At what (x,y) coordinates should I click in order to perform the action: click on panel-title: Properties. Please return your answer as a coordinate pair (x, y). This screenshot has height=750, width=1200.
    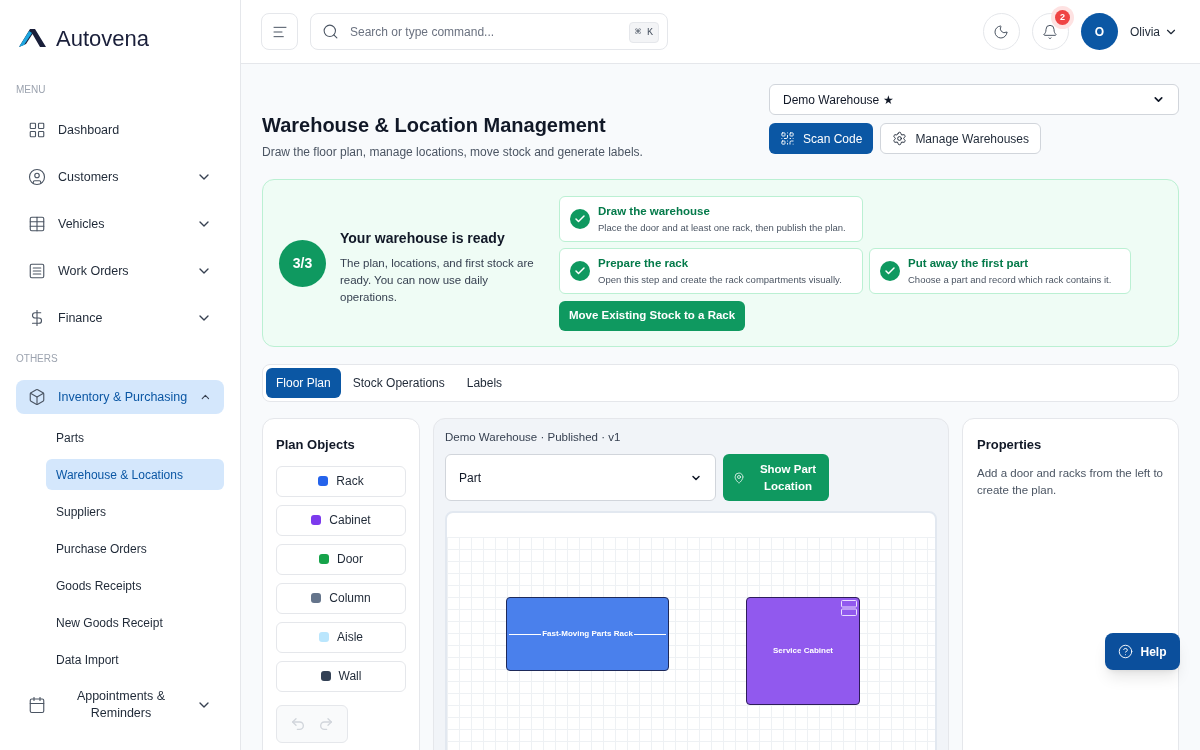
    Looking at the image, I should click on (1010, 445).